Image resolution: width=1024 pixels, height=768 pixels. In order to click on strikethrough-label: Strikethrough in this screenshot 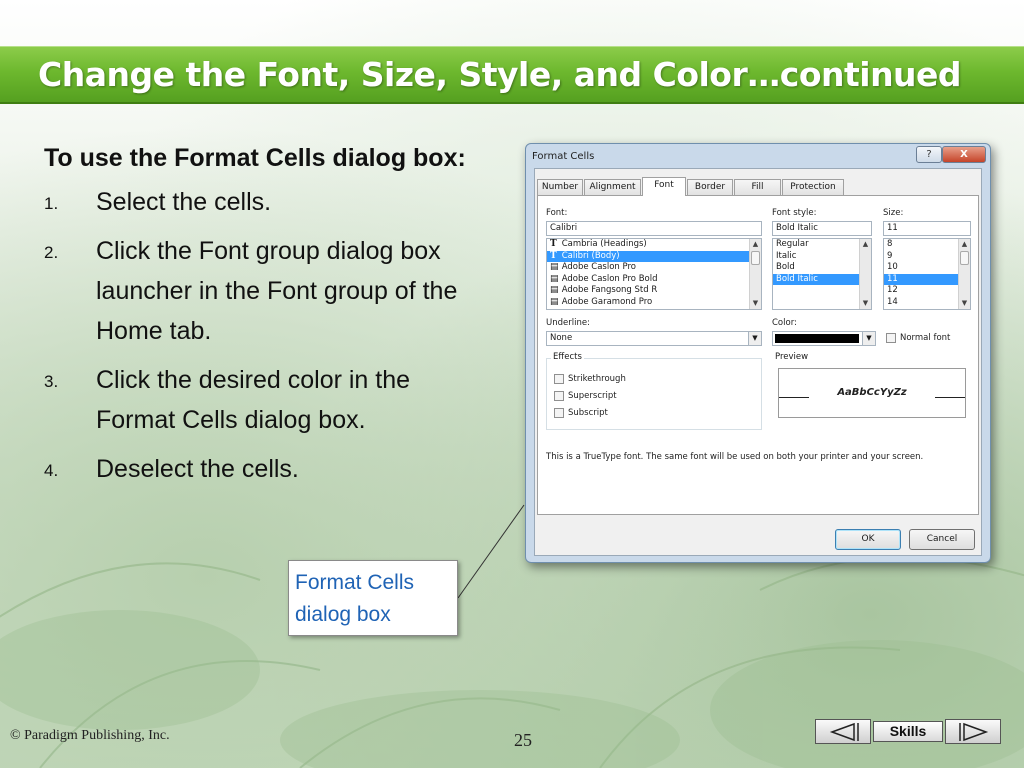, I will do `click(597, 379)`.